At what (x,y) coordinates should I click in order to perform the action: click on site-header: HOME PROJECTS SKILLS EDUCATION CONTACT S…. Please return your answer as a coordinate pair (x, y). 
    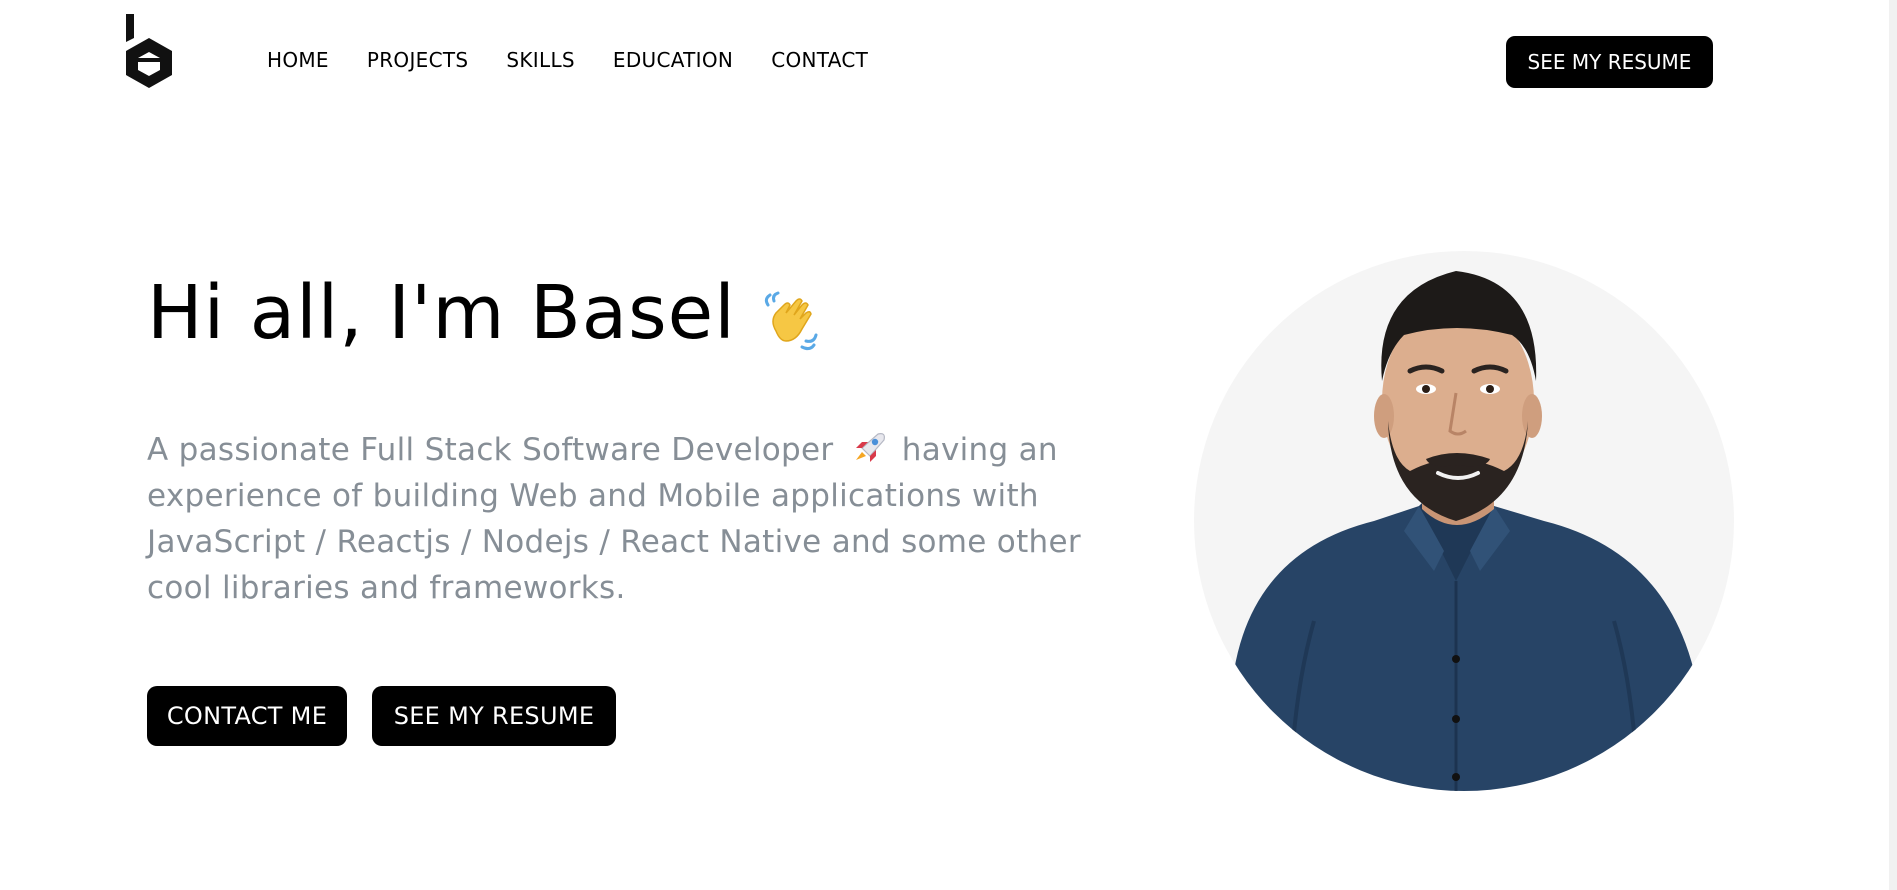
    Looking at the image, I should click on (948, 62).